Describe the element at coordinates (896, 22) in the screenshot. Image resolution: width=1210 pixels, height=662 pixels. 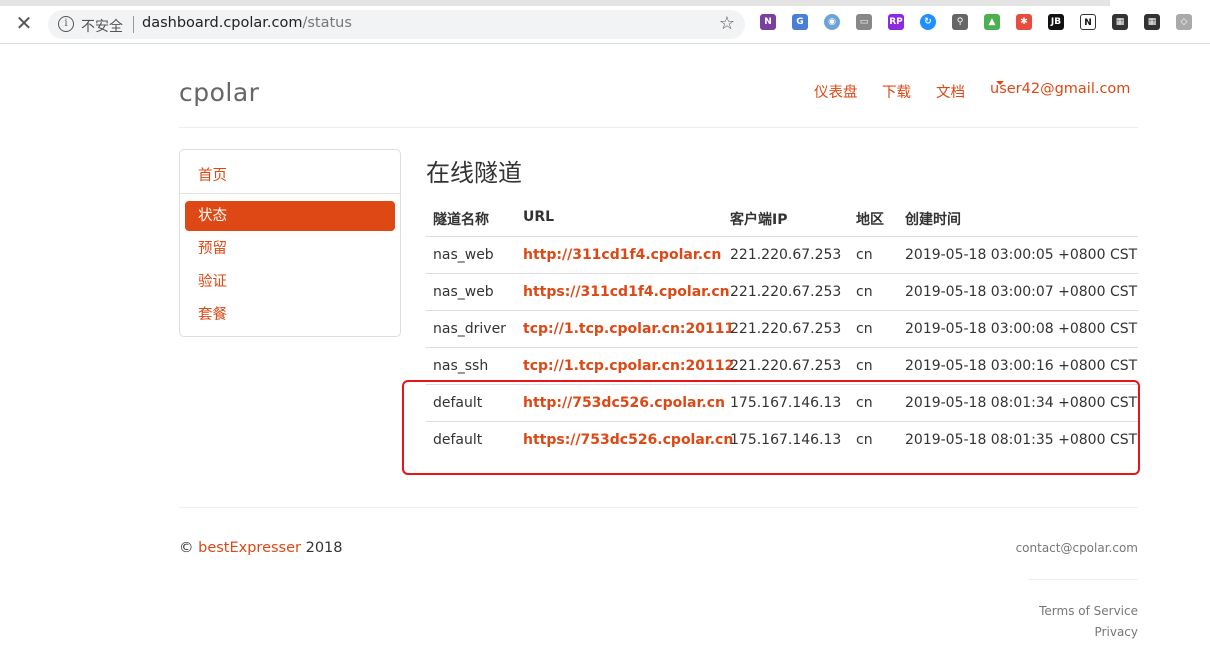
I see `rp-extension-icon: RP` at that location.